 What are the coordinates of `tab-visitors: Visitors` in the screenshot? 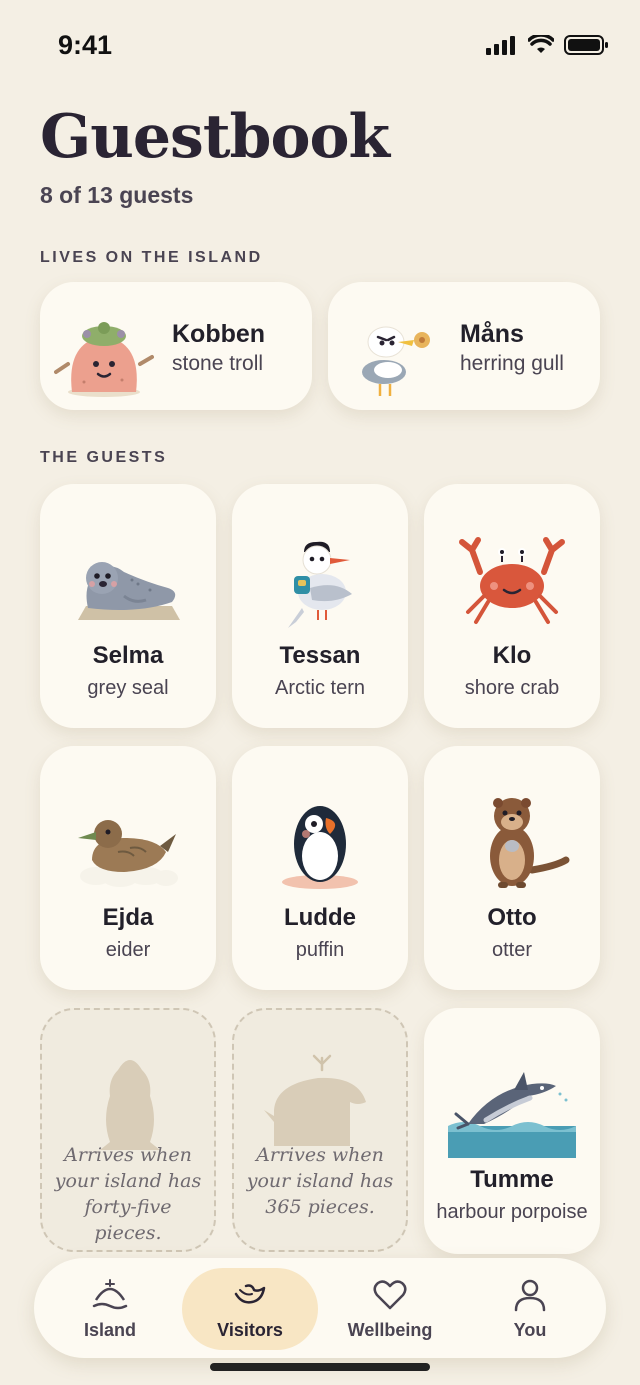 It's located at (250, 1309).